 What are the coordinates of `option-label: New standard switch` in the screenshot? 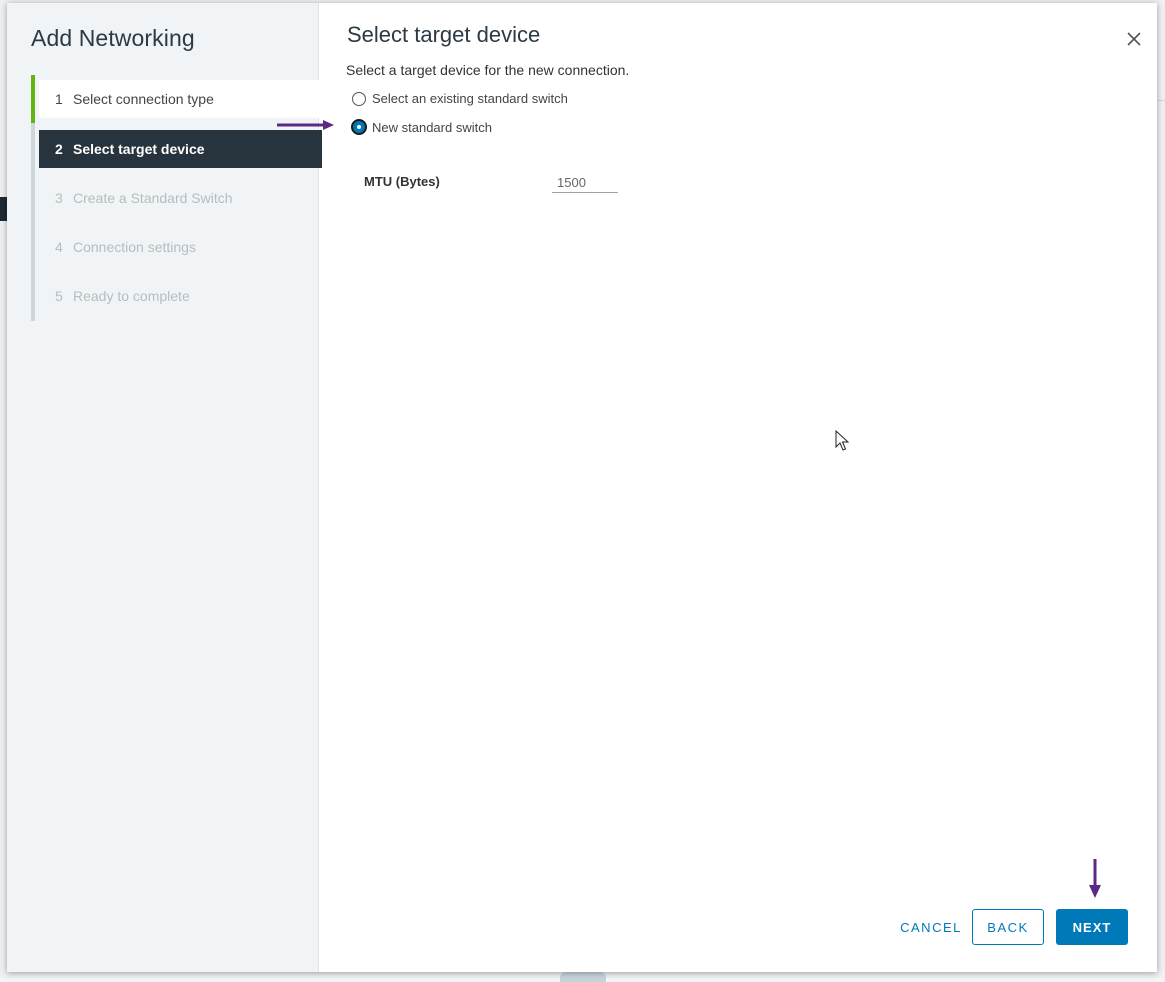 It's located at (432, 127).